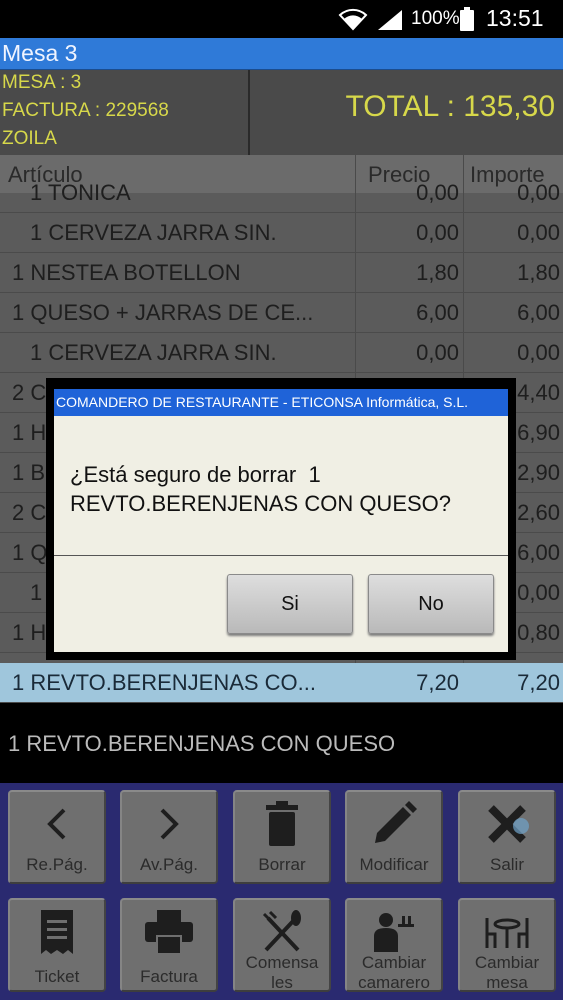 This screenshot has height=1000, width=563. I want to click on status-bar: 100% 13:51, so click(281, 19).